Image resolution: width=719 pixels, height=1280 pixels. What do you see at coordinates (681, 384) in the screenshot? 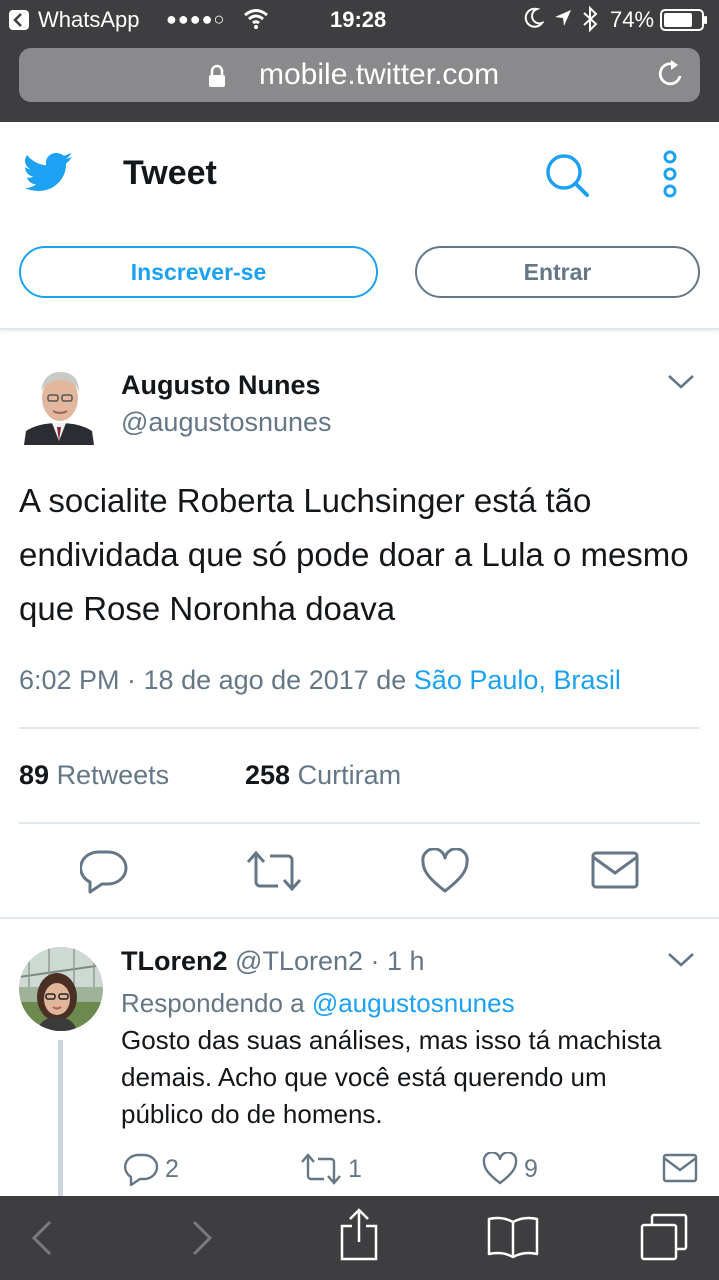
I see `chevron-down-icon` at bounding box center [681, 384].